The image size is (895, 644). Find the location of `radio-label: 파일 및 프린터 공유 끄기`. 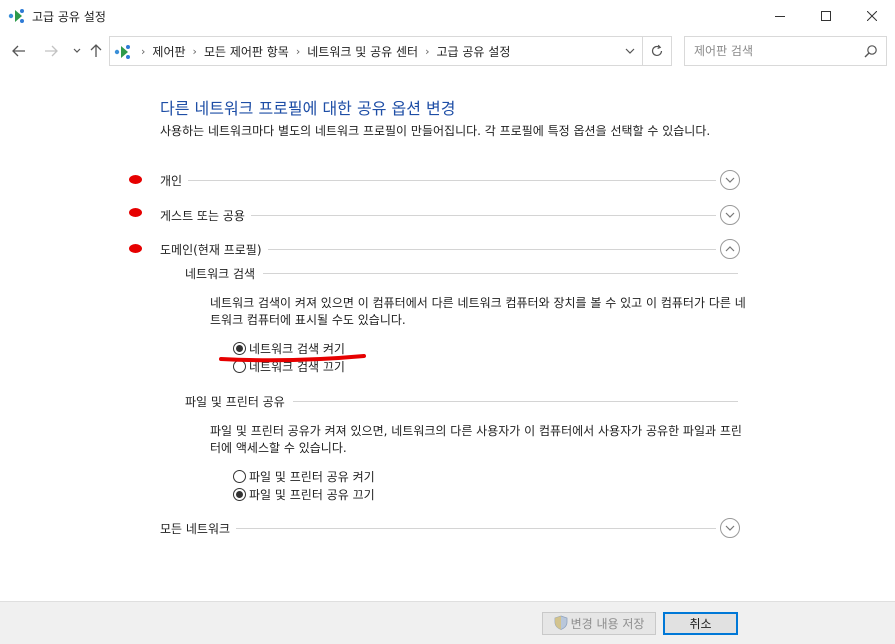

radio-label: 파일 및 프린터 공유 끄기 is located at coordinates (312, 494).